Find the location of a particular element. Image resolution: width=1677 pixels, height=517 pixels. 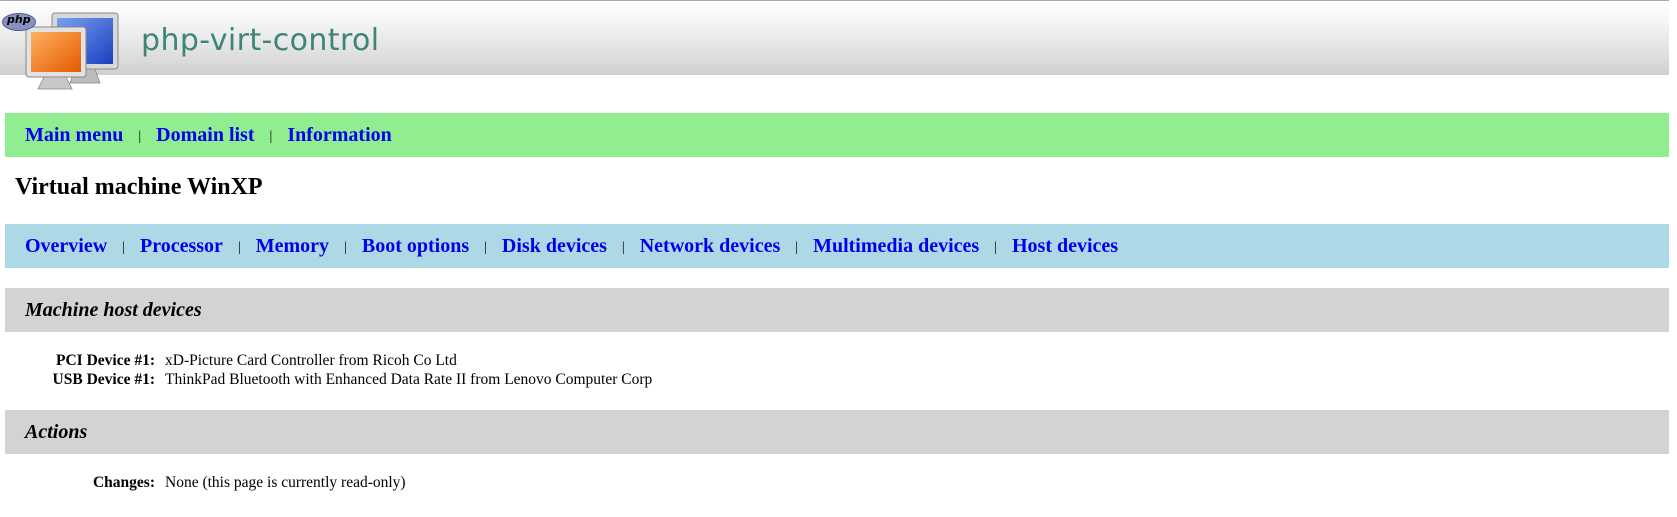

changes-label: Changes: is located at coordinates (123, 482).